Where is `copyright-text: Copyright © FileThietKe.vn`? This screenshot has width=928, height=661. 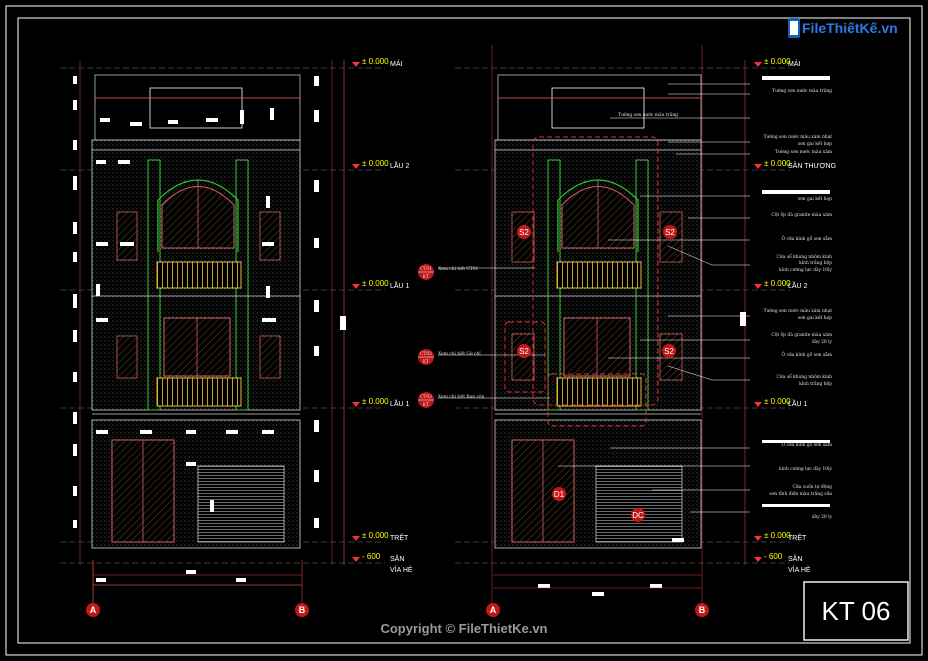
copyright-text: Copyright © FileThietKe.vn is located at coordinates (463, 628).